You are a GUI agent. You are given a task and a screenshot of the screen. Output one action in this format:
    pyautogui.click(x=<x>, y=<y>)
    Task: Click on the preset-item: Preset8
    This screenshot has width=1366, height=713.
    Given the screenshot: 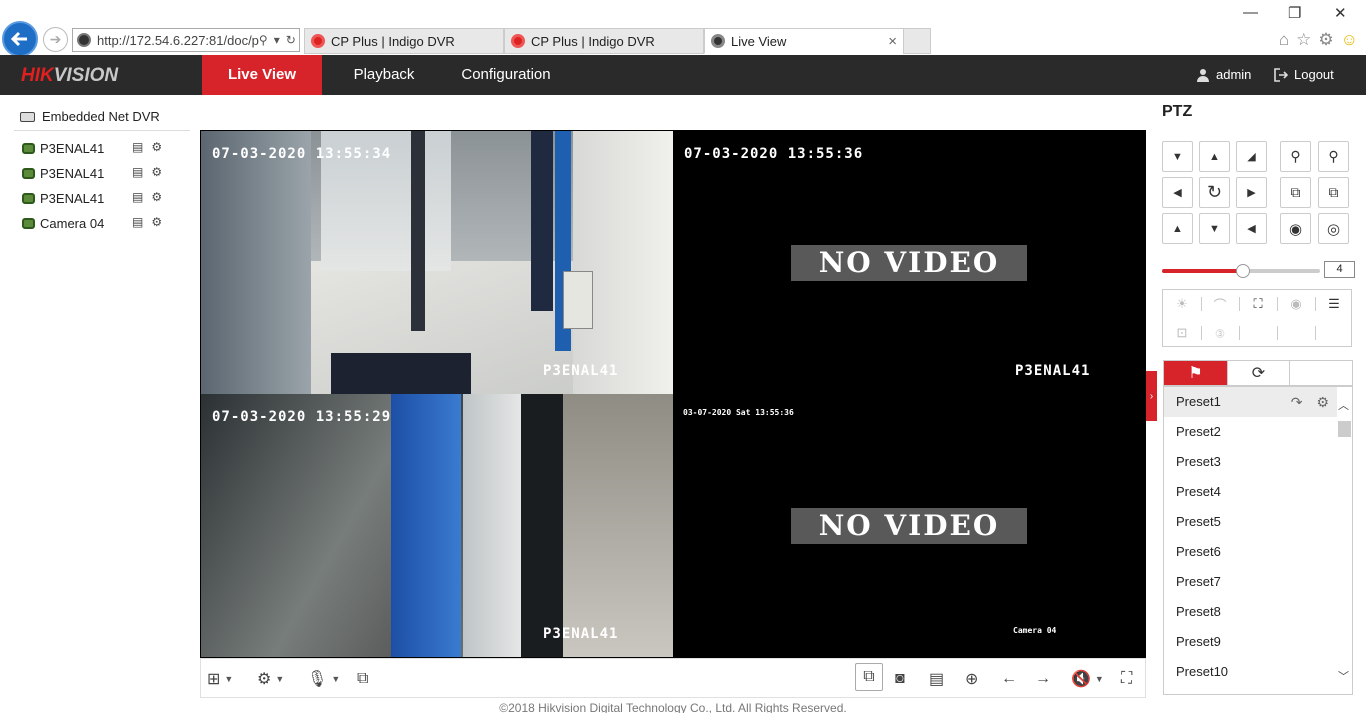 What is the action you would take?
    pyautogui.click(x=1250, y=612)
    